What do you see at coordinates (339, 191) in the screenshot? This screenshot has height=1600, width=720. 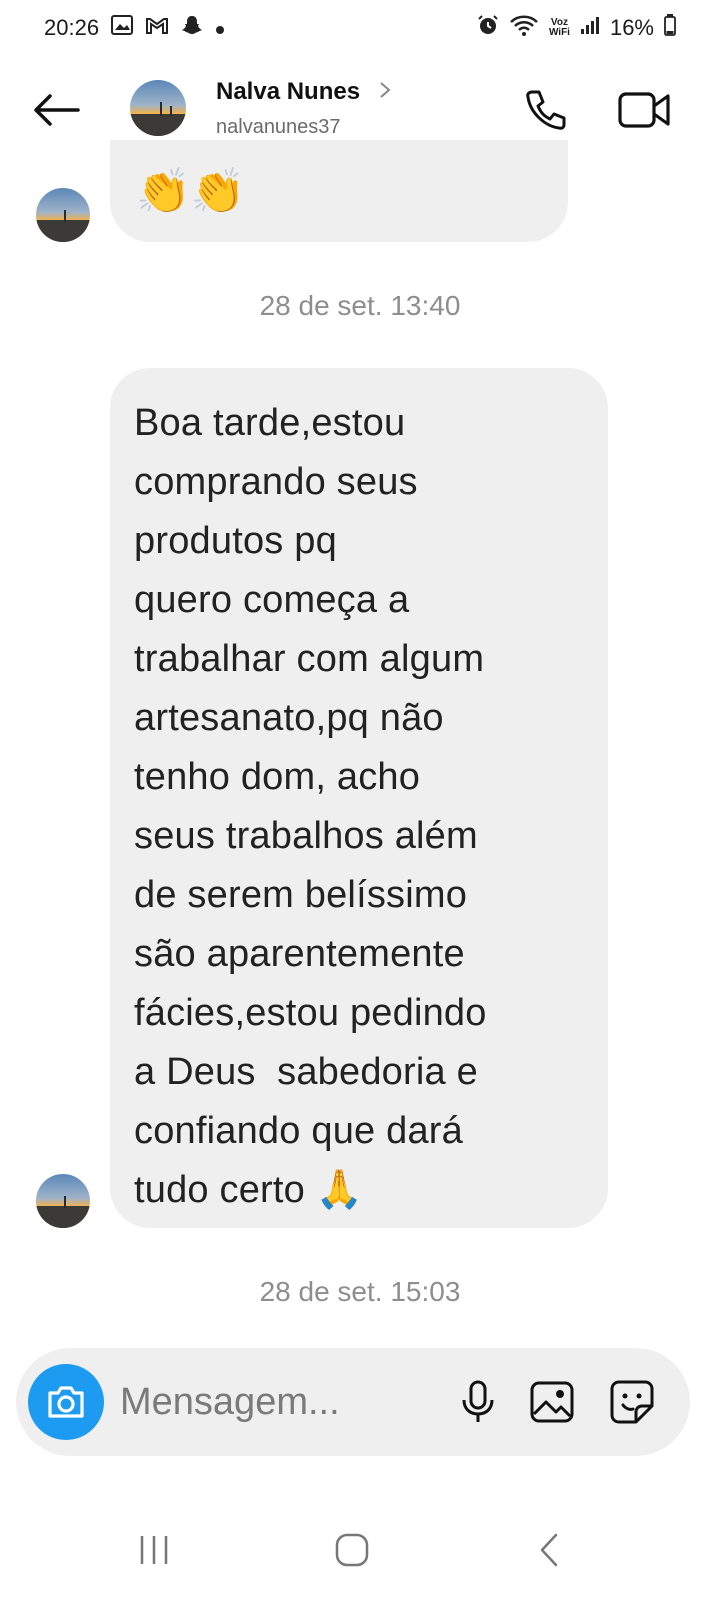 I see `message-bubble: 👏👏` at bounding box center [339, 191].